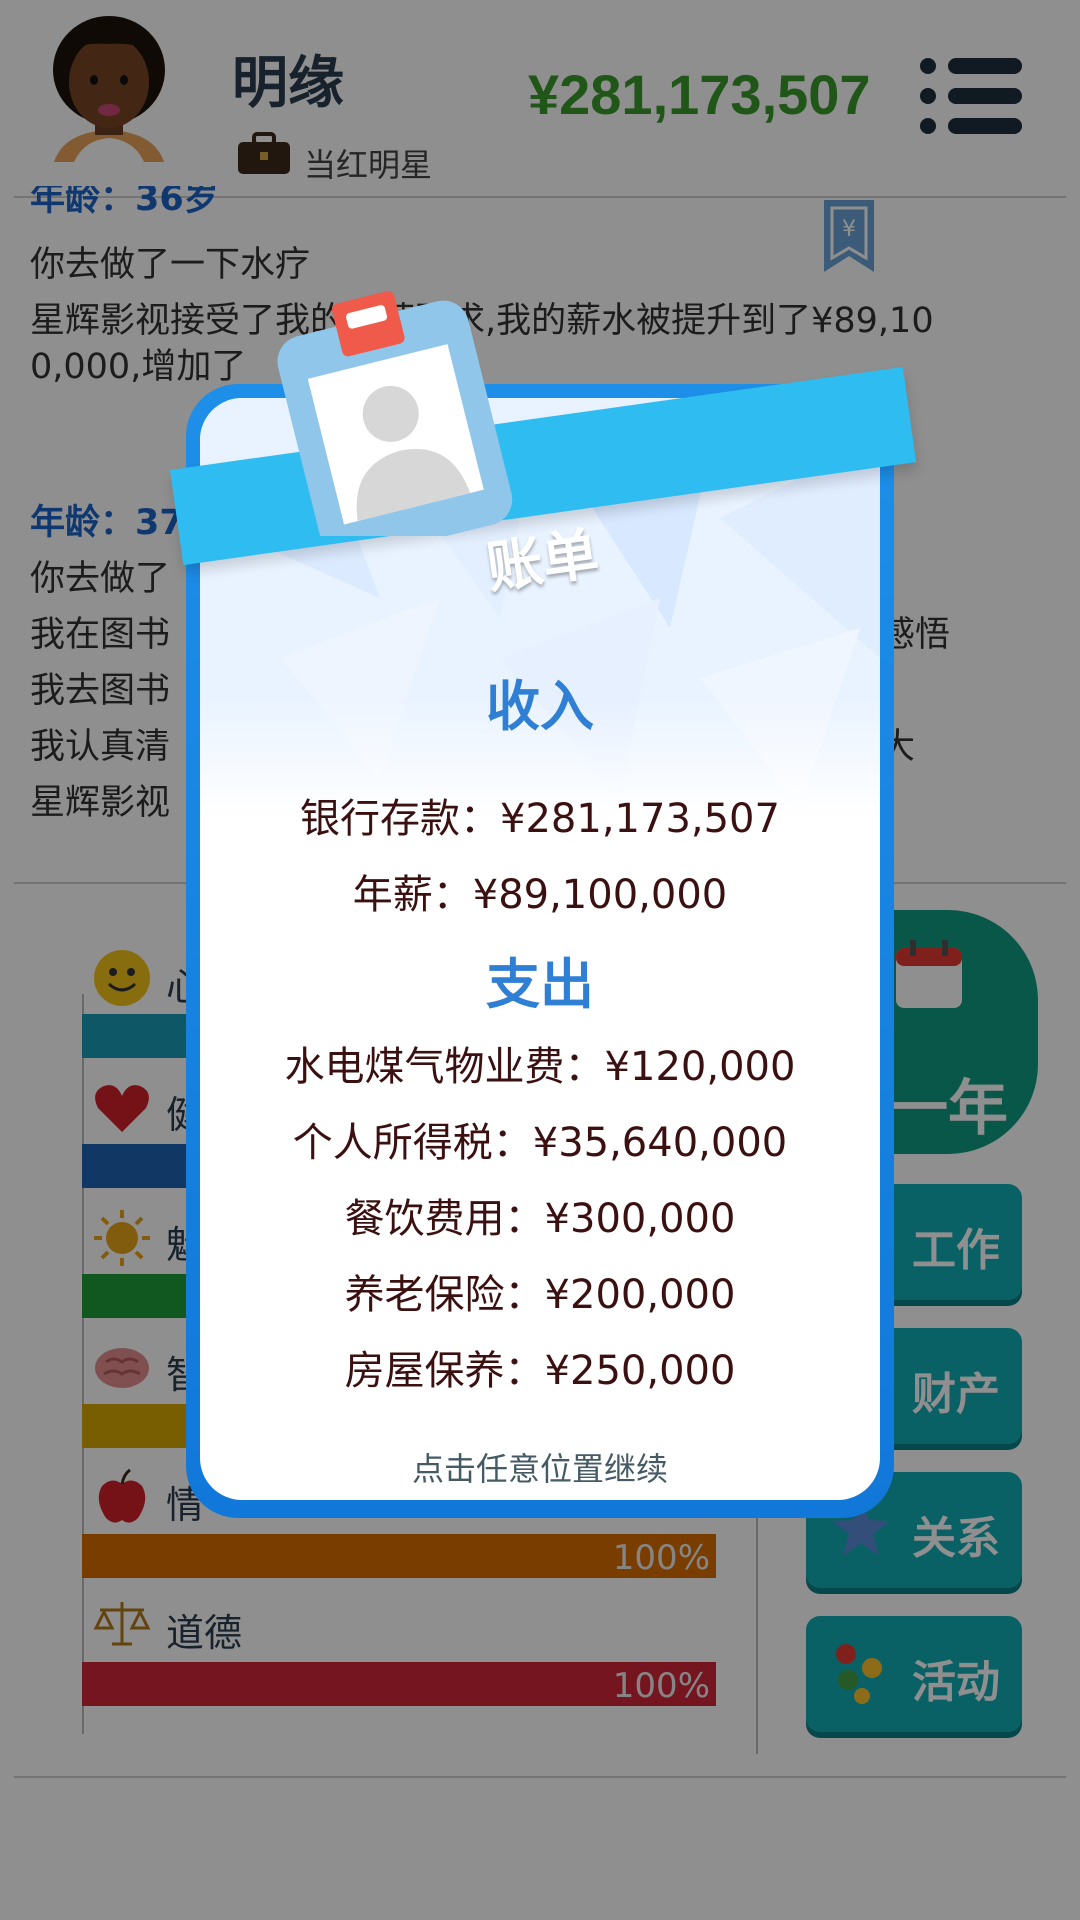 The width and height of the screenshot is (1080, 1920). What do you see at coordinates (540, 1067) in the screenshot?
I see `expense-line-utilities: 水电煤气物业费：¥120,000` at bounding box center [540, 1067].